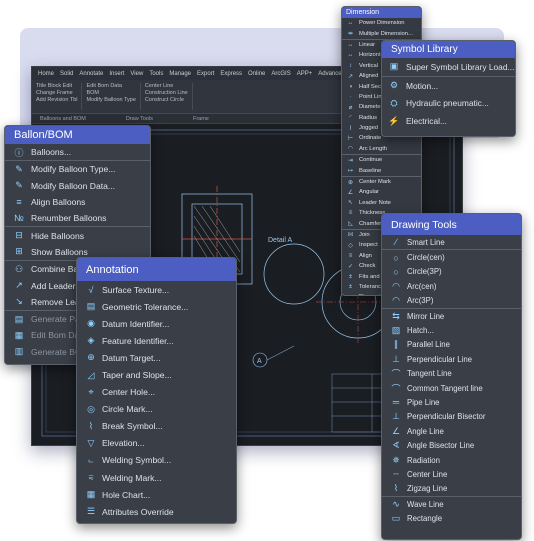 This screenshot has width=534, height=541. I want to click on drawing-tool-item-angle-bisector-line: ∢ Angle Bisector Line, so click(451, 445).